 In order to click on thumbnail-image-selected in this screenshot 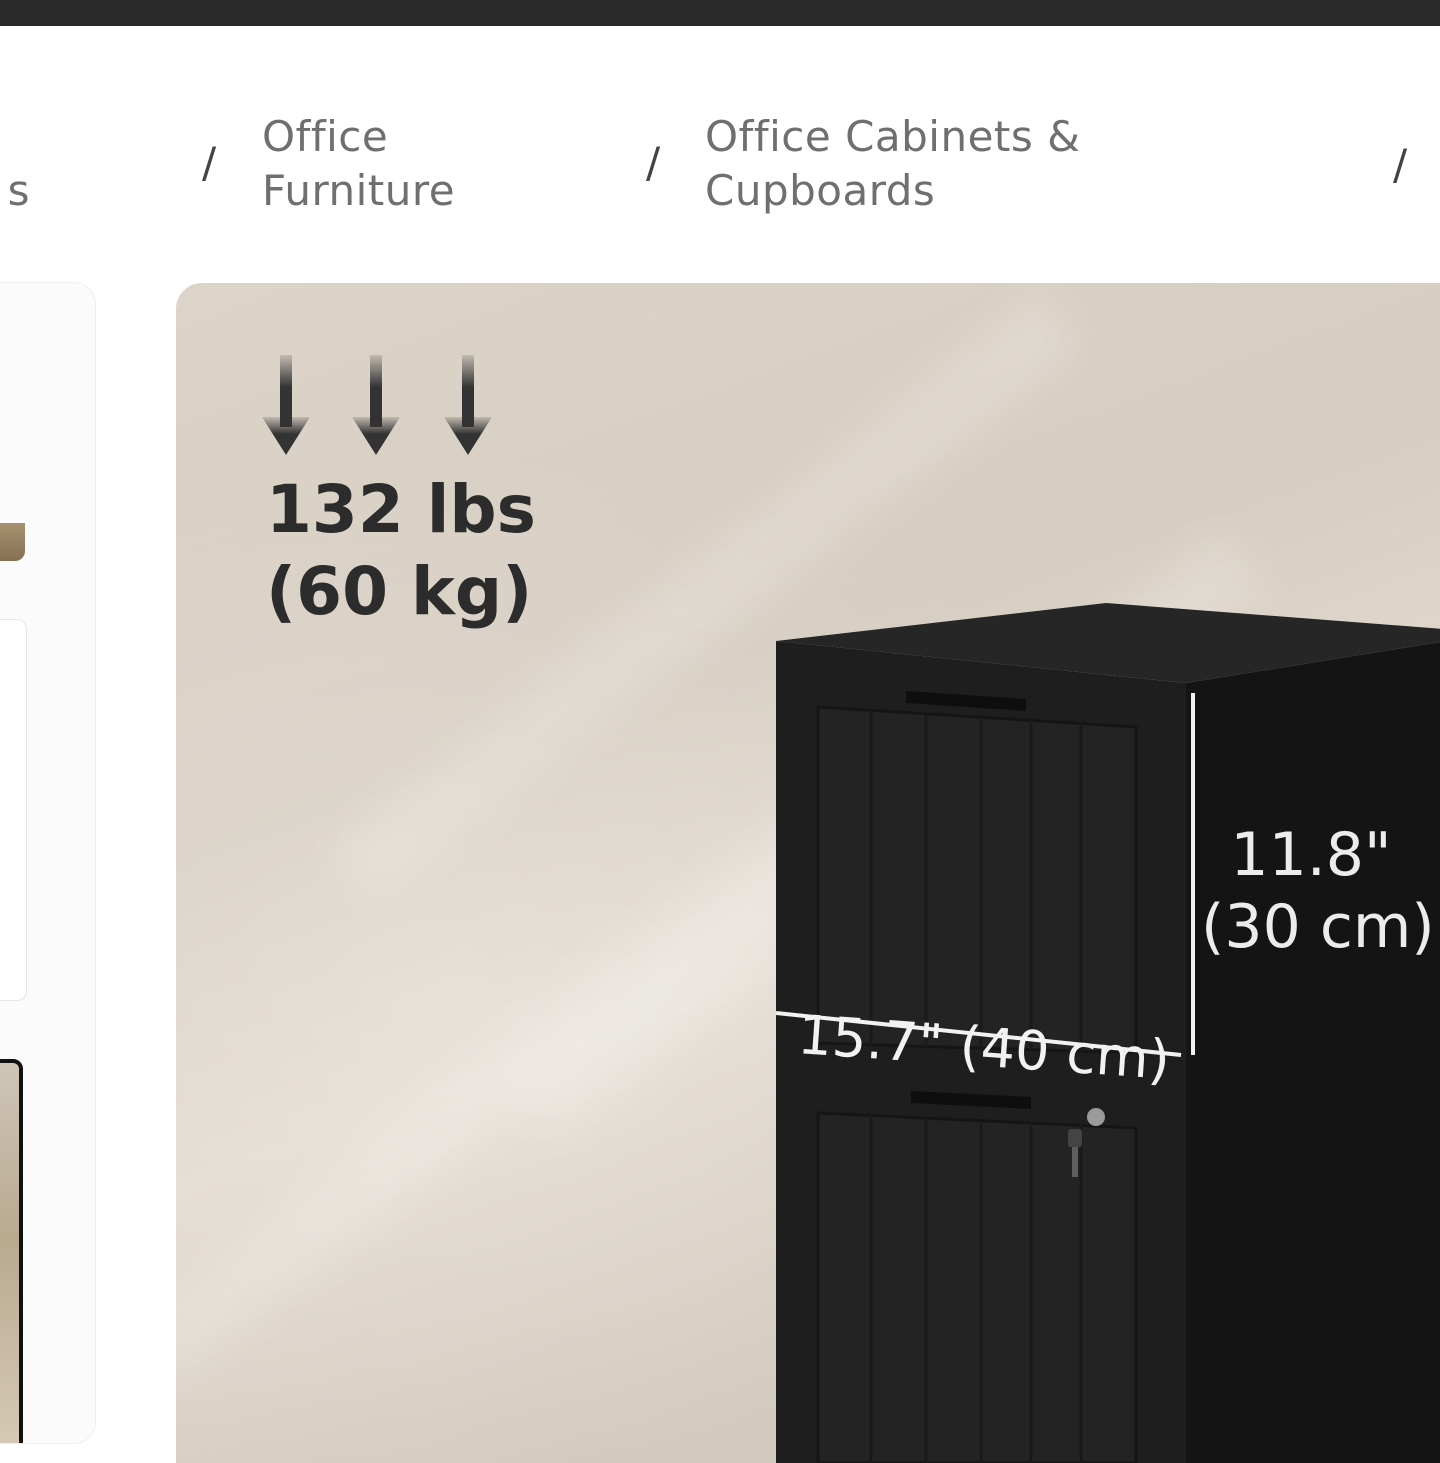, I will do `click(11, 1251)`.